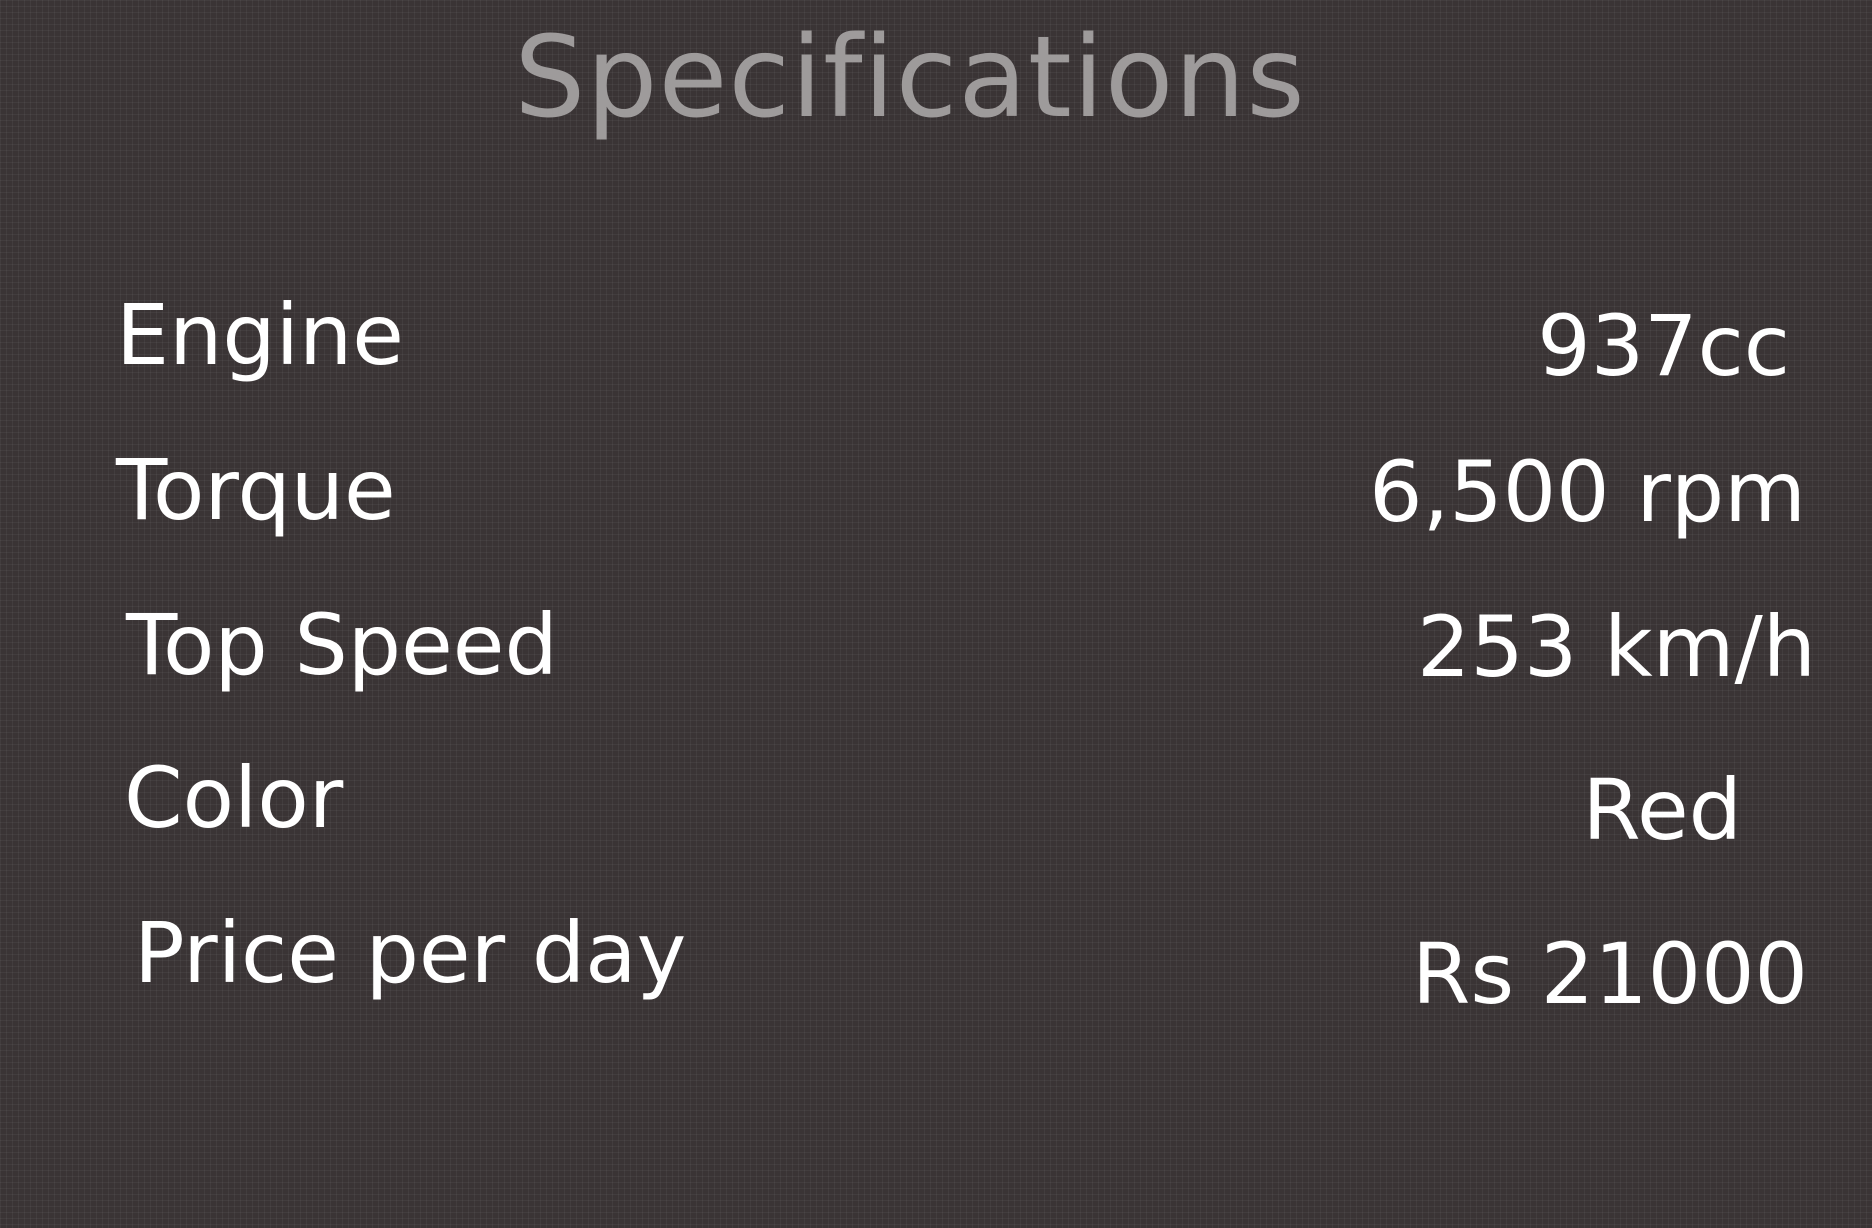 Image resolution: width=1872 pixels, height=1228 pixels. What do you see at coordinates (256, 490) in the screenshot?
I see `spec-label-torque: Torque` at bounding box center [256, 490].